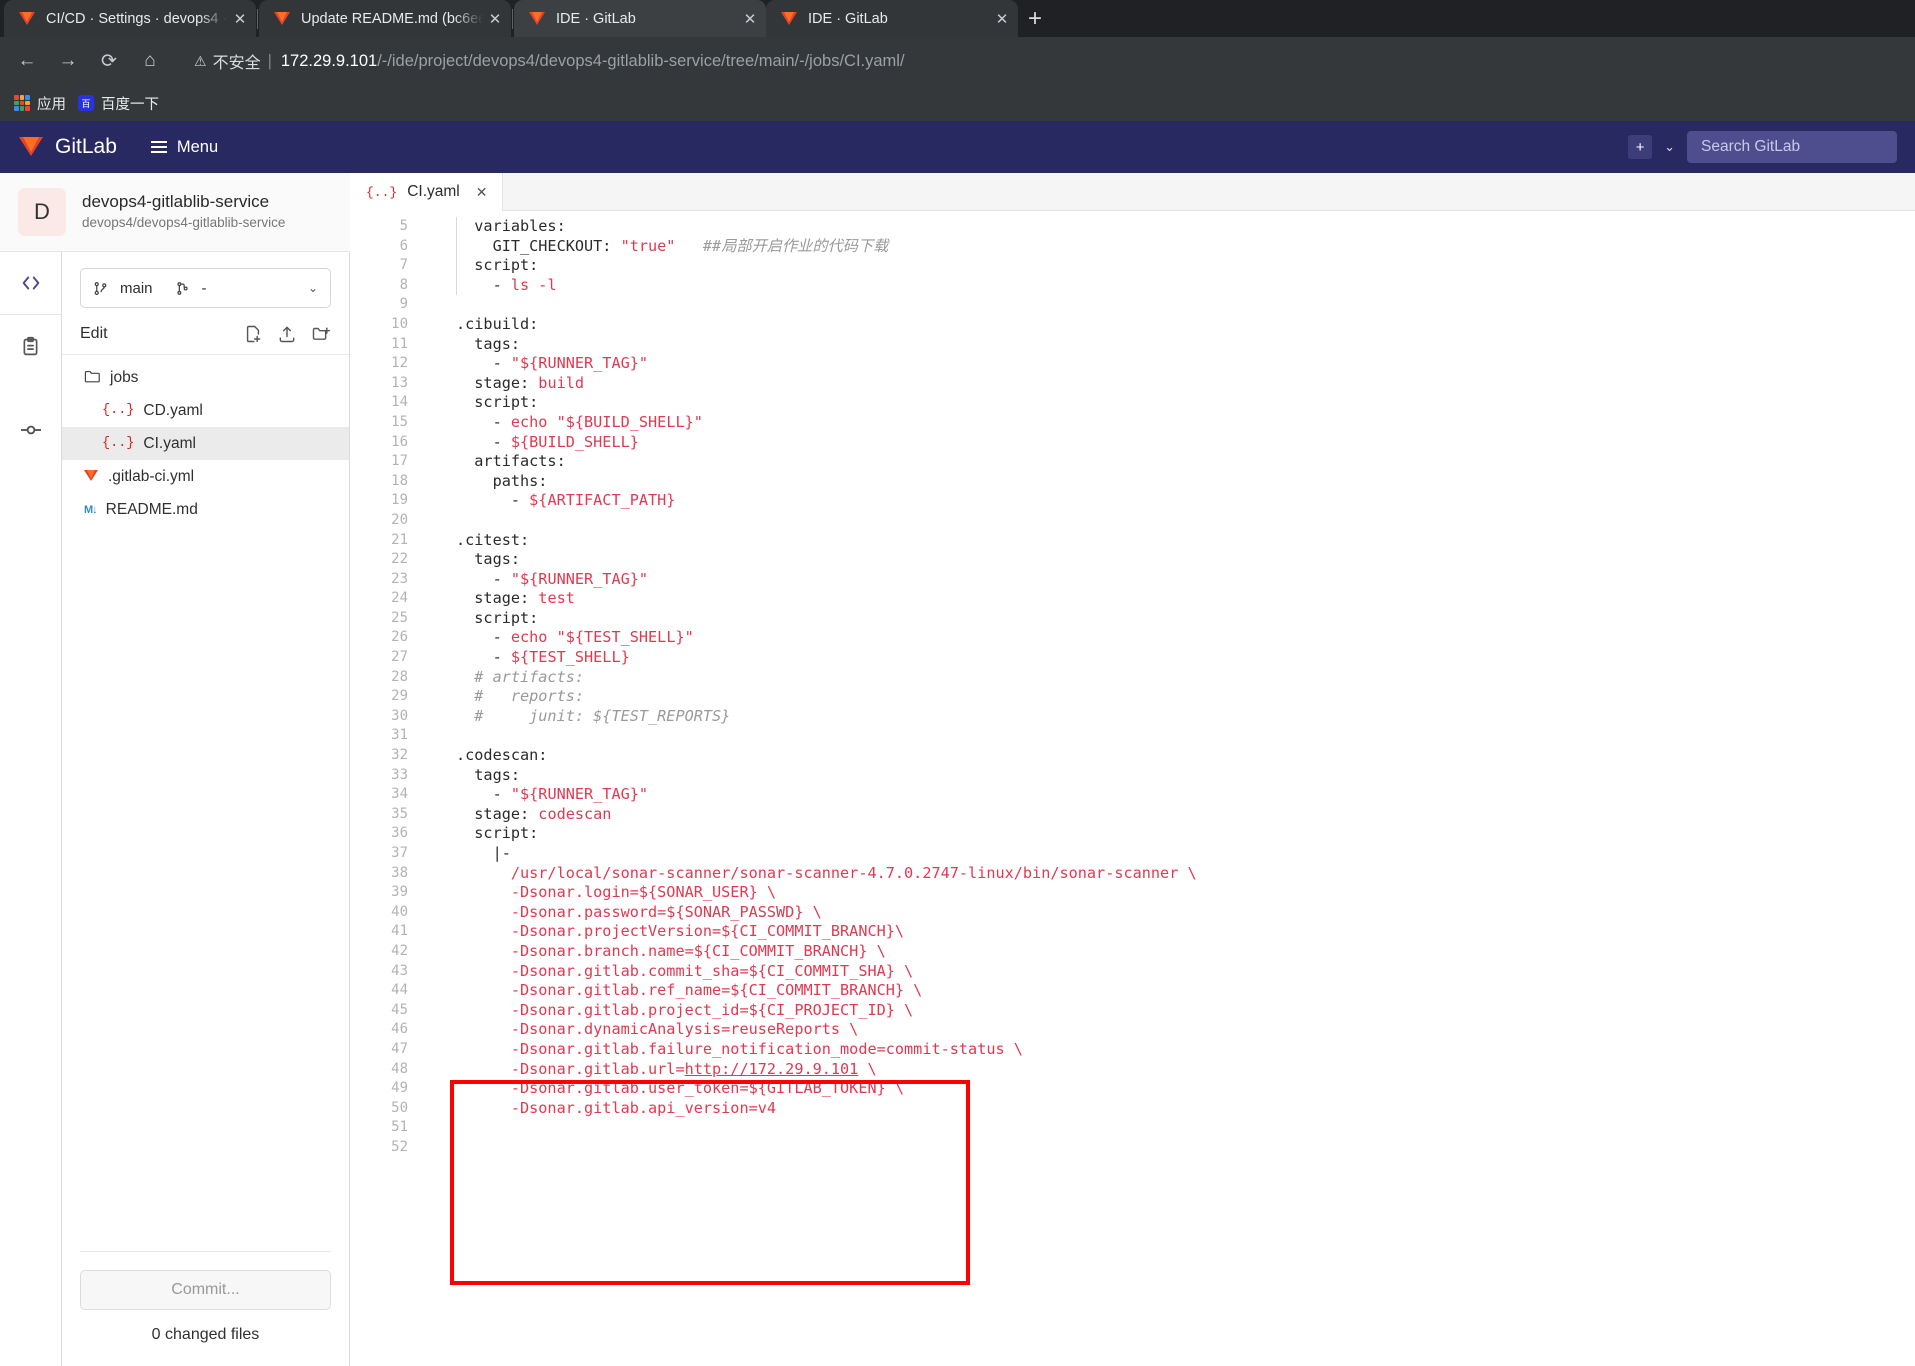  What do you see at coordinates (109, 61) in the screenshot?
I see `reload-button: ⟳` at bounding box center [109, 61].